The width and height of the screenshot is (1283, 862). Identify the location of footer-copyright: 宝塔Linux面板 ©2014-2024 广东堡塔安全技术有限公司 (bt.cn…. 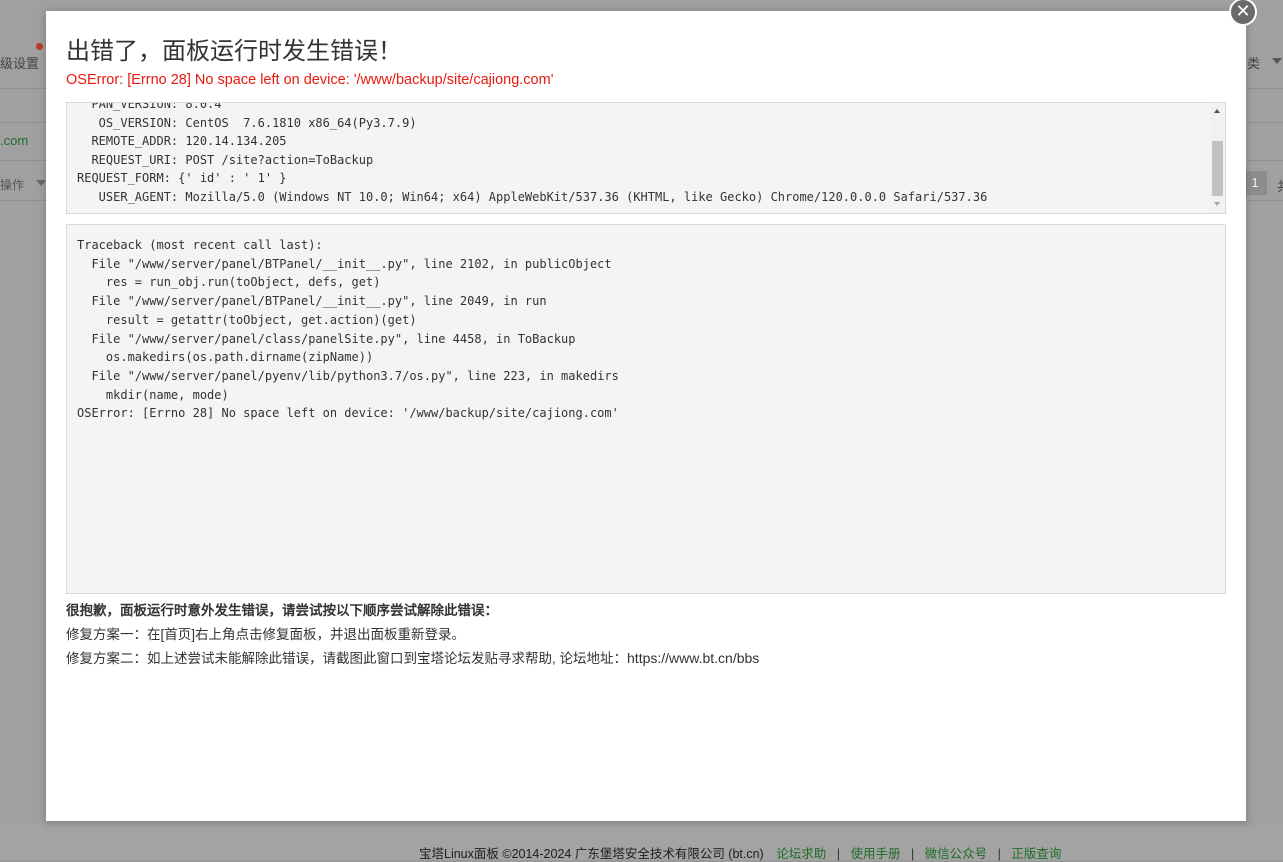
(591, 854).